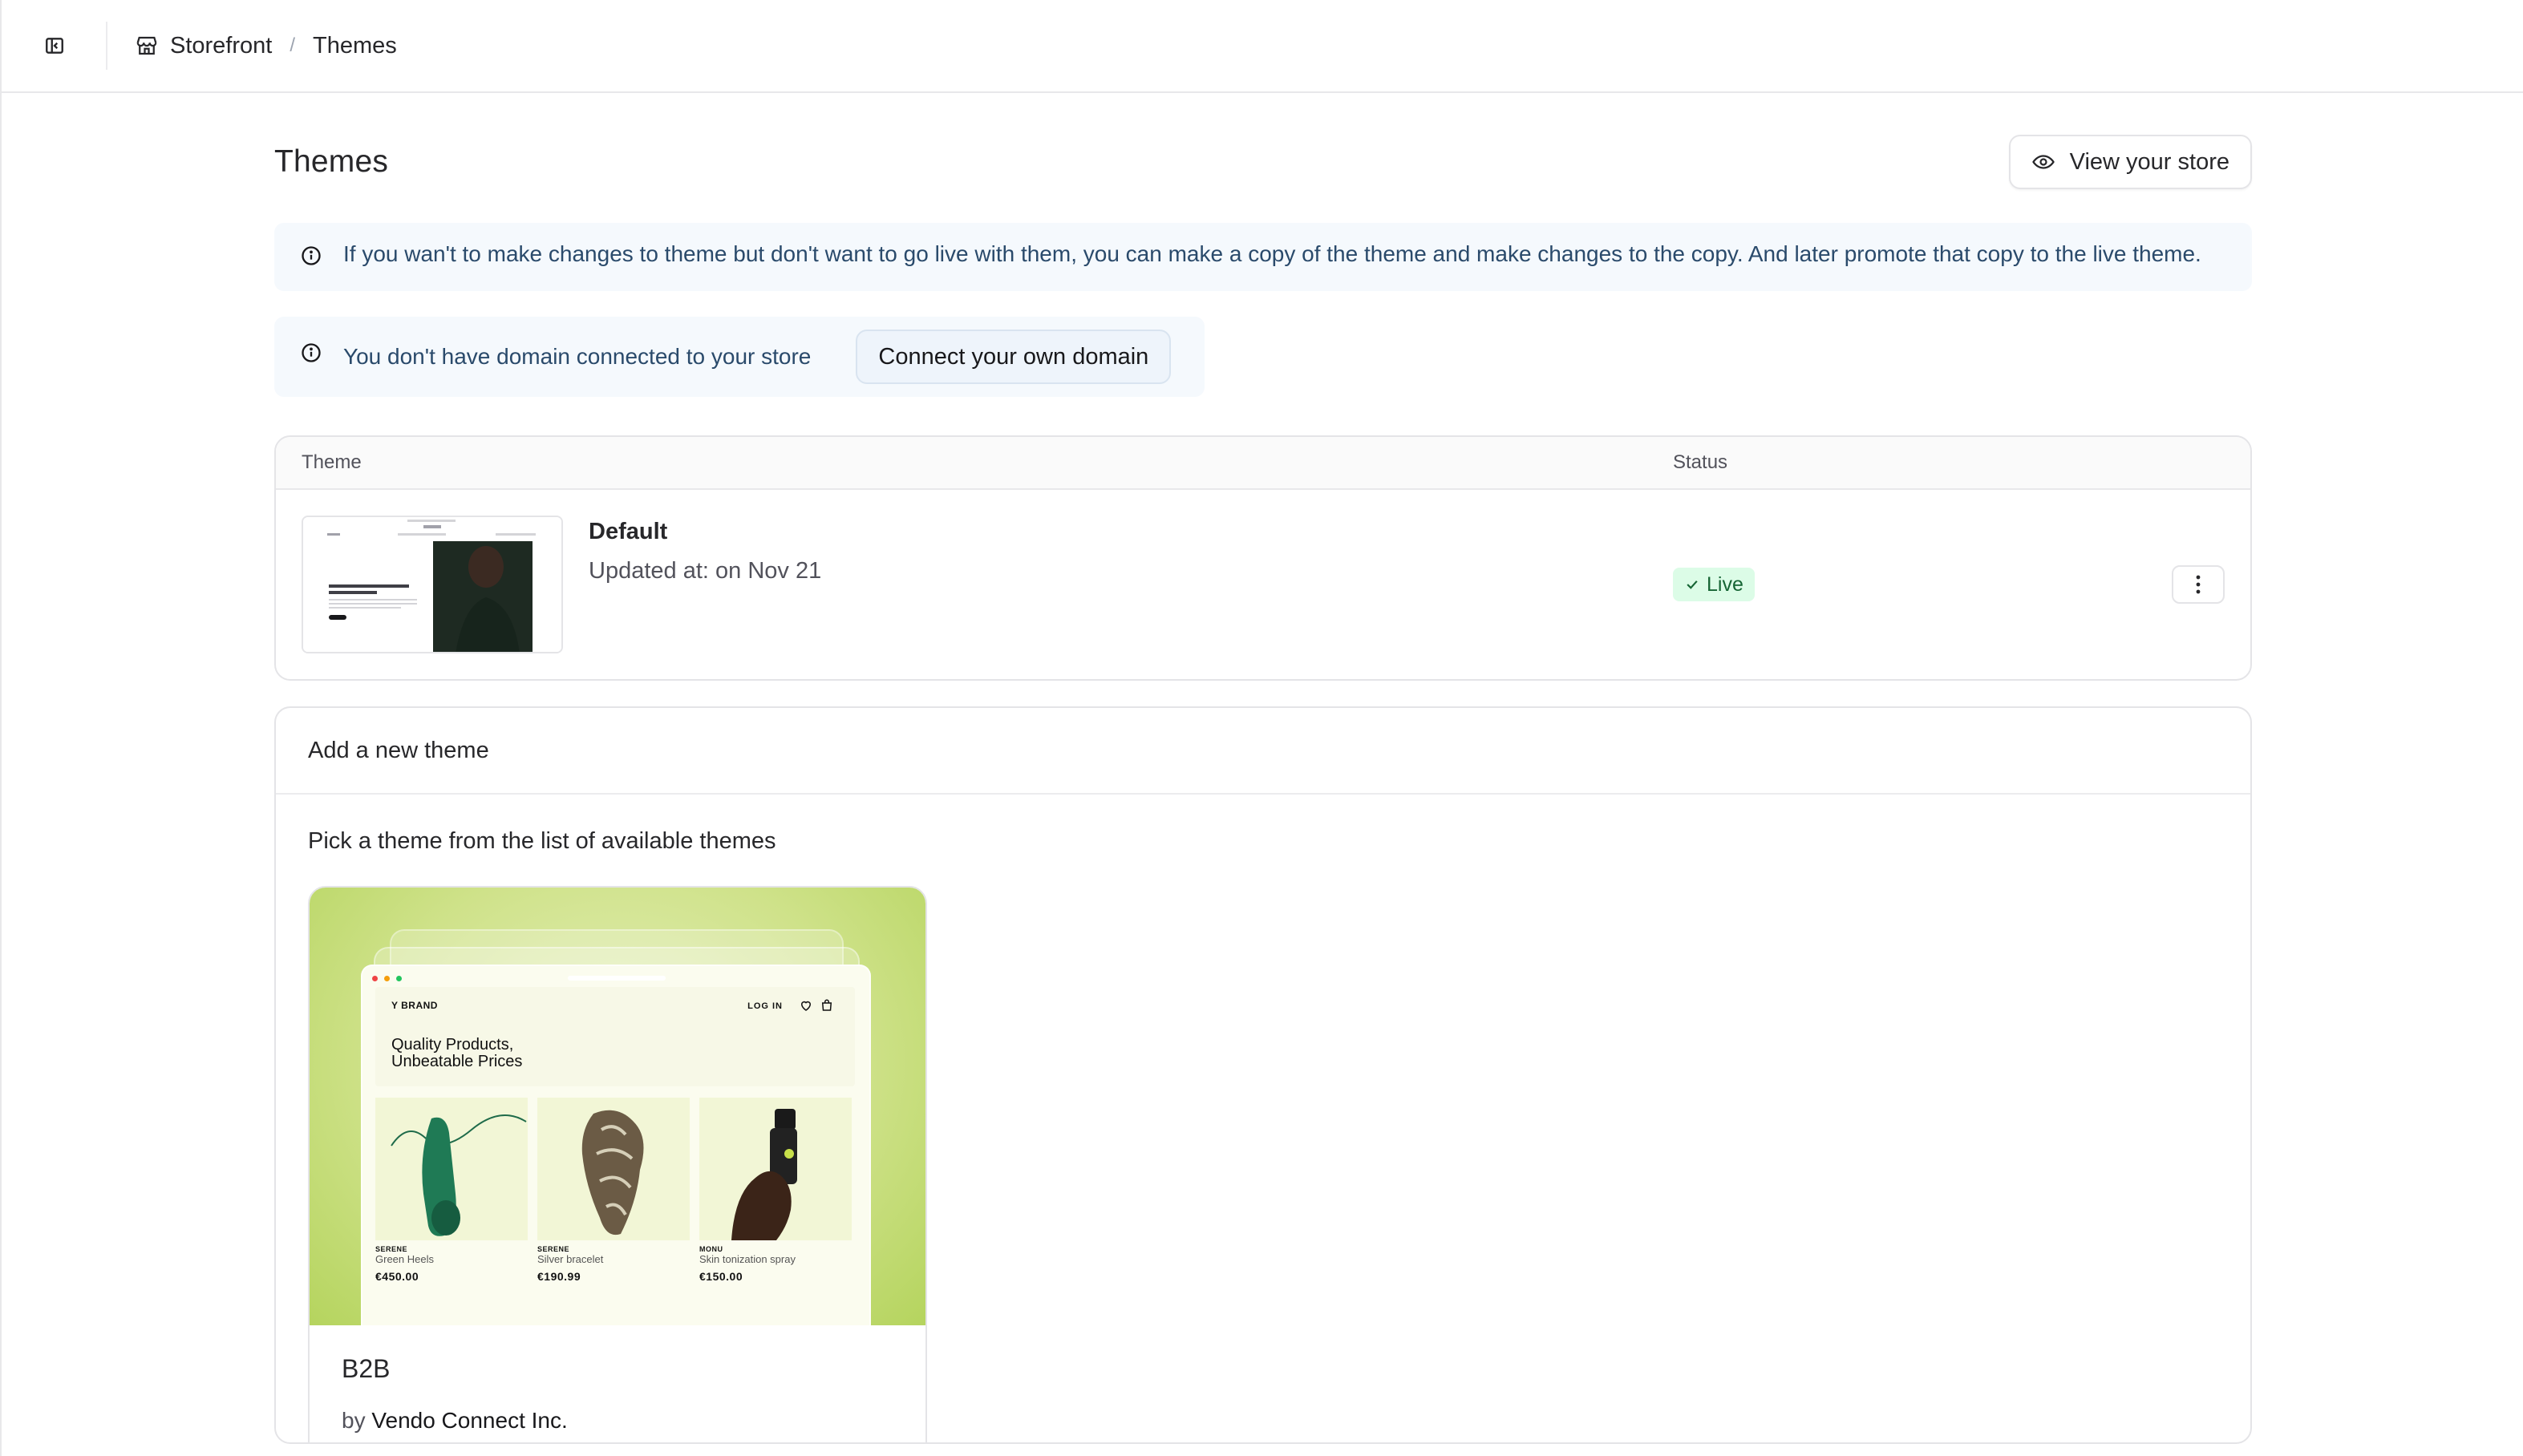 The height and width of the screenshot is (1456, 2523). I want to click on table-row: Default Updated at: on Nov 21 Live, so click(1263, 585).